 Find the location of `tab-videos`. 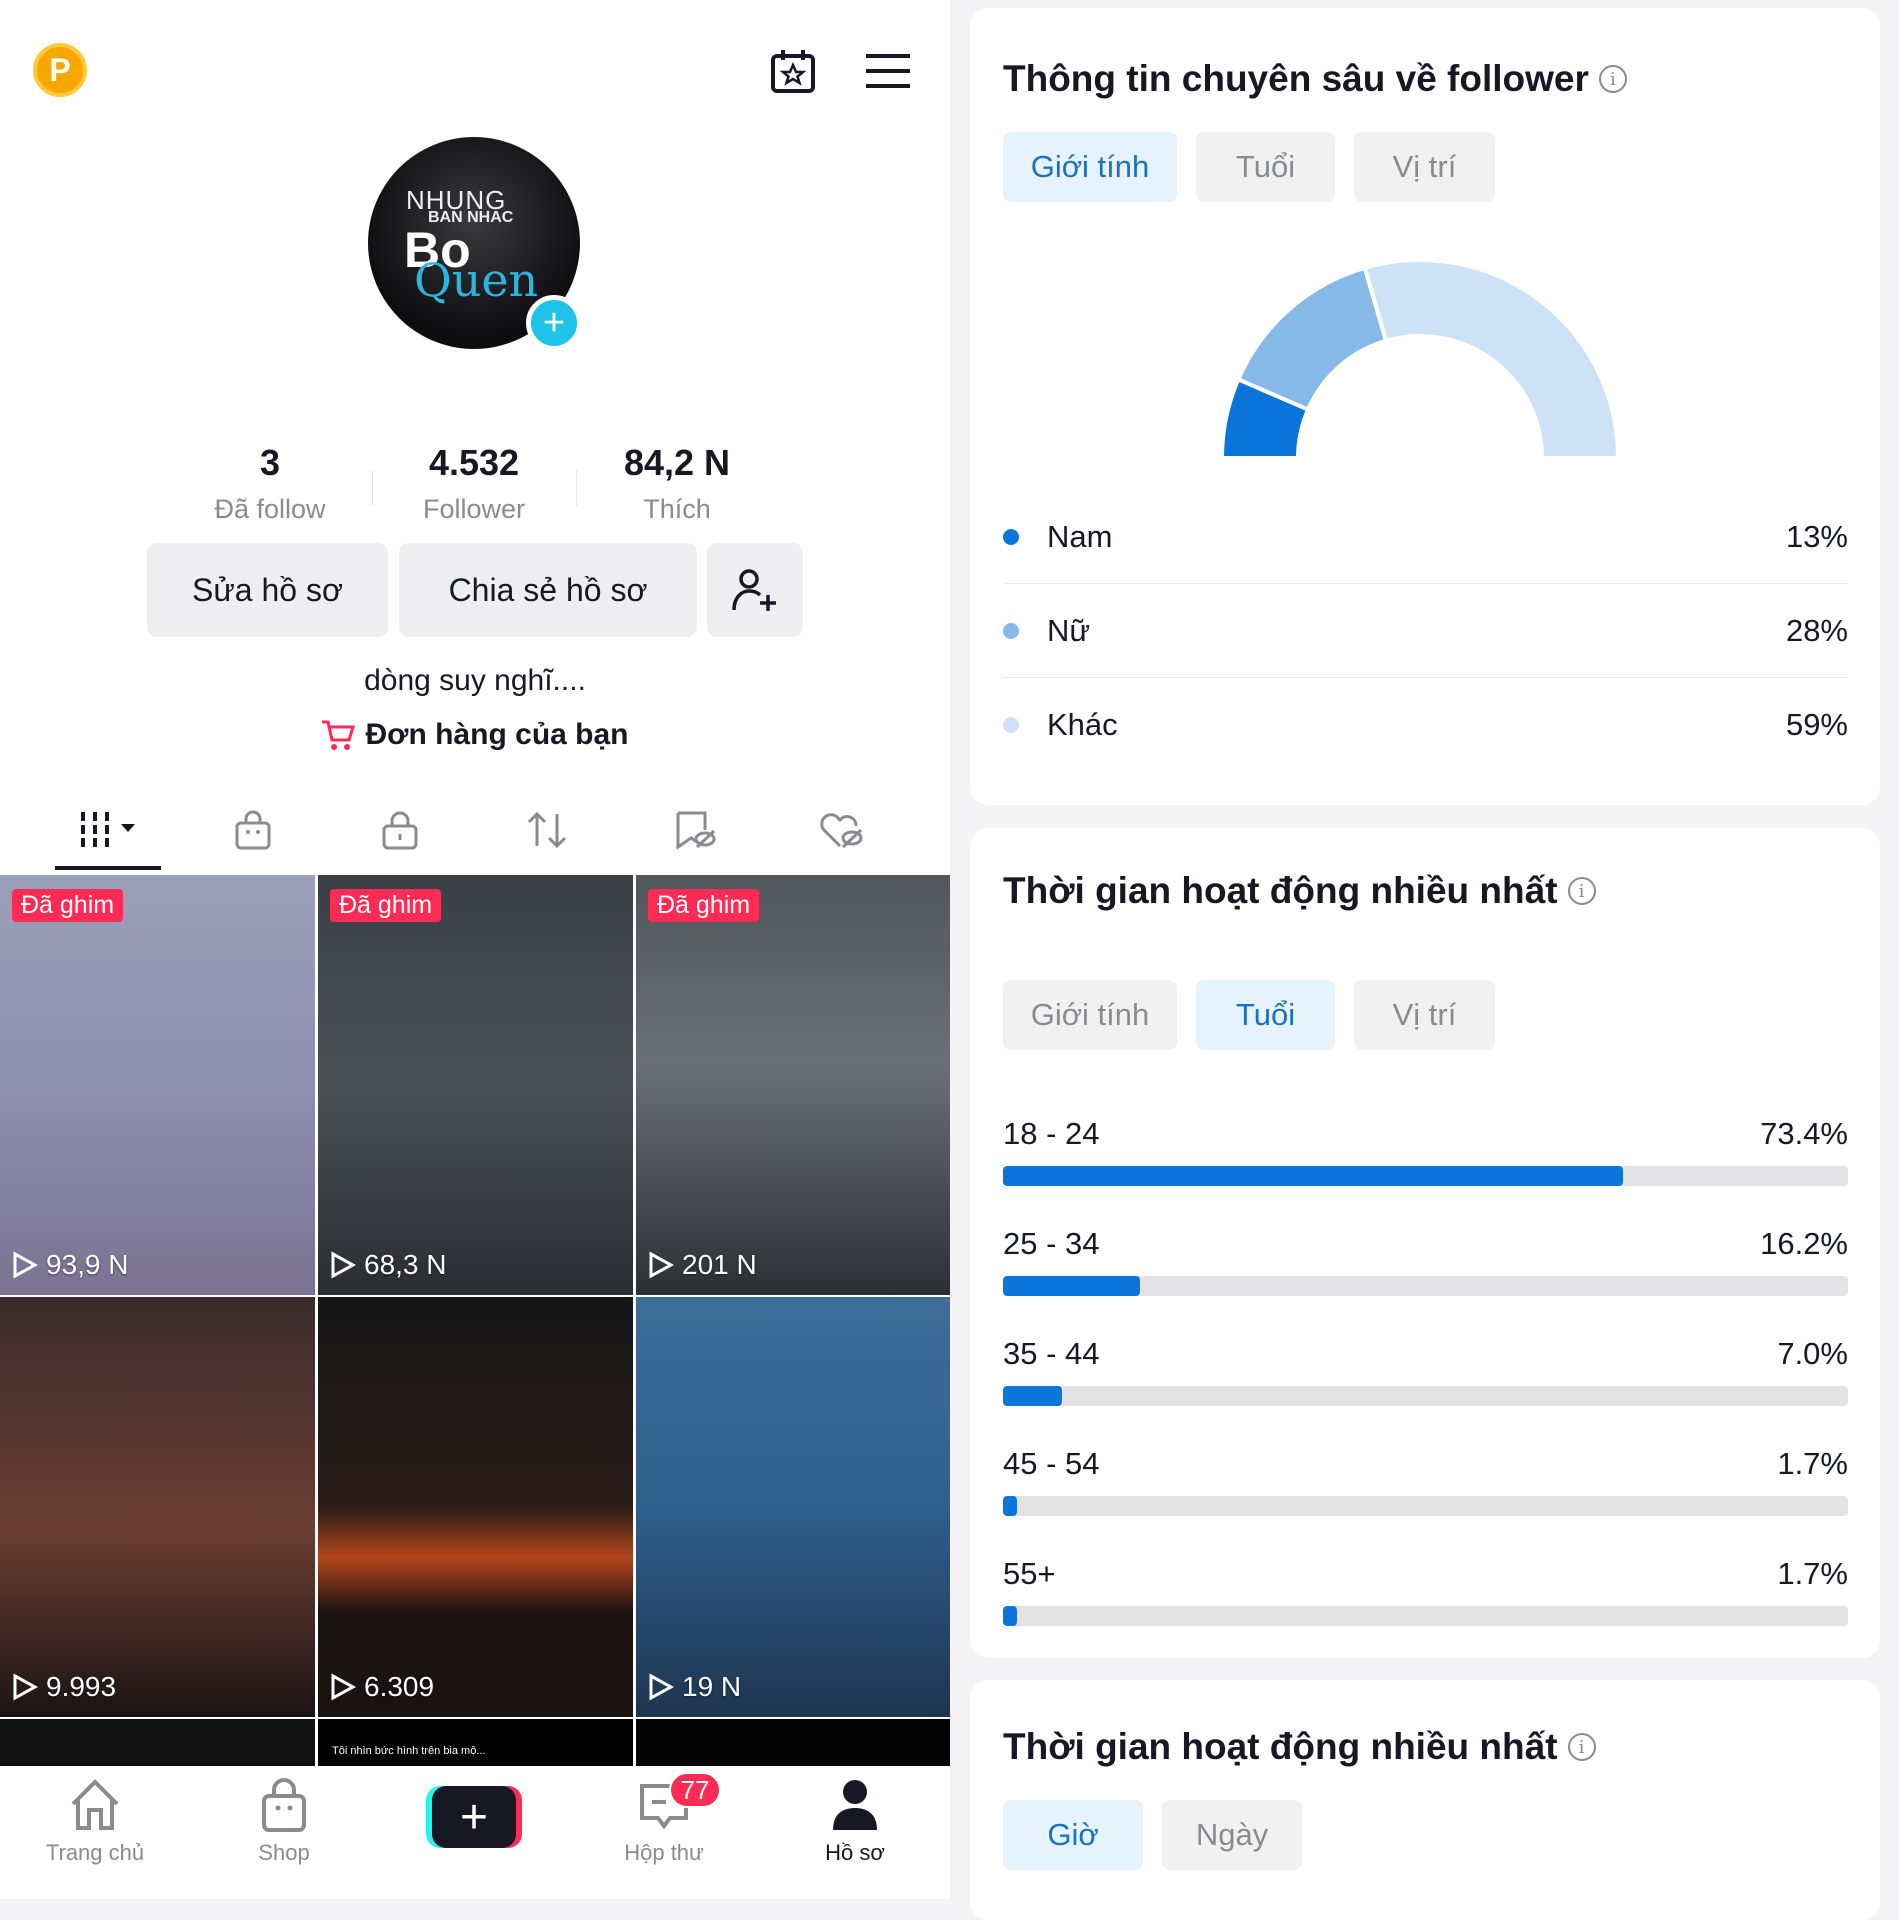

tab-videos is located at coordinates (110, 830).